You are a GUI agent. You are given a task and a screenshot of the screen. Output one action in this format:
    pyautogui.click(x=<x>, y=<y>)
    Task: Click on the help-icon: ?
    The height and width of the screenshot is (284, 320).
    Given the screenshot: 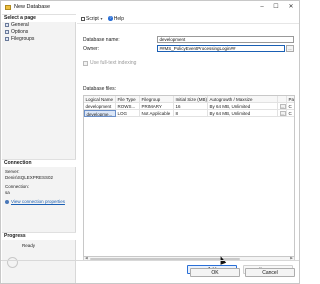 What is the action you would take?
    pyautogui.click(x=110, y=18)
    